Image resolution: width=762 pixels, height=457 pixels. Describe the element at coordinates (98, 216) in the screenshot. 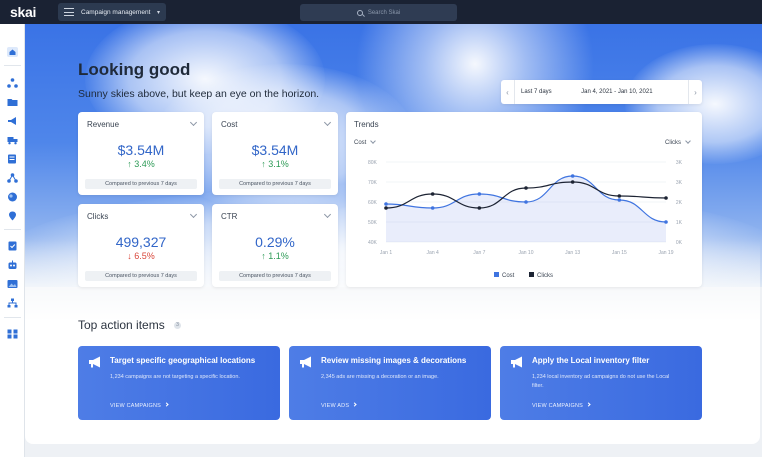

I see `kpi-title: Clicks` at that location.